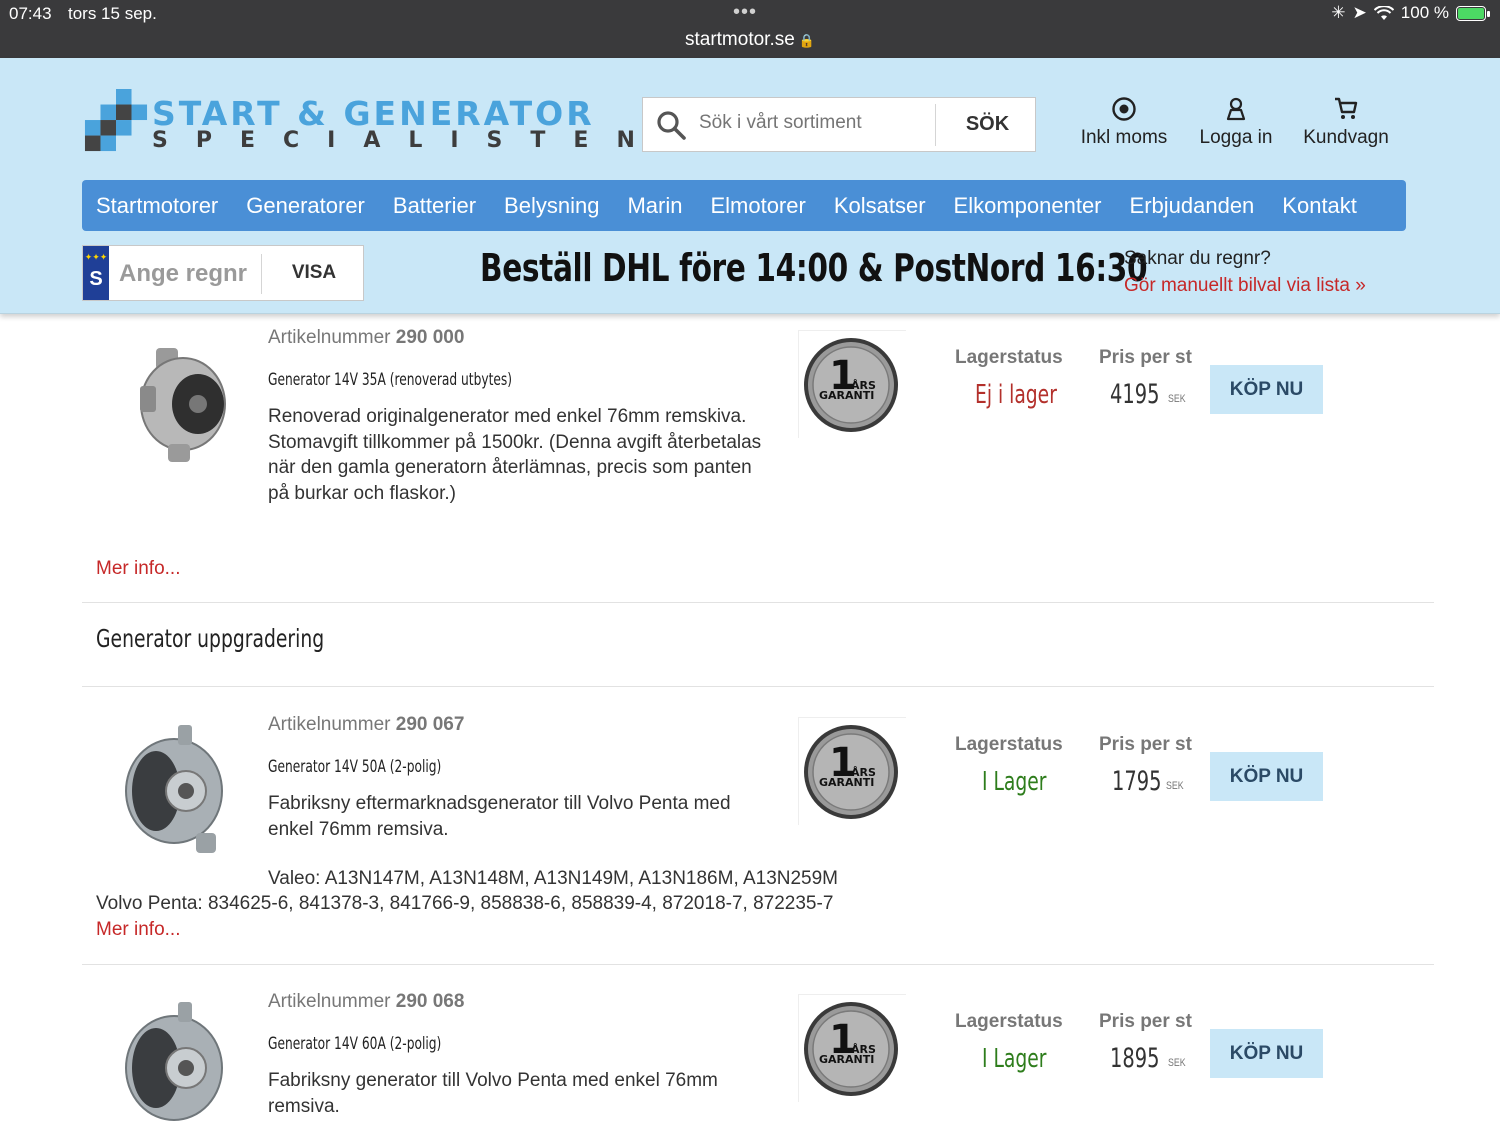 This screenshot has width=1500, height=1125. Describe the element at coordinates (1236, 109) in the screenshot. I see `user-icon` at that location.